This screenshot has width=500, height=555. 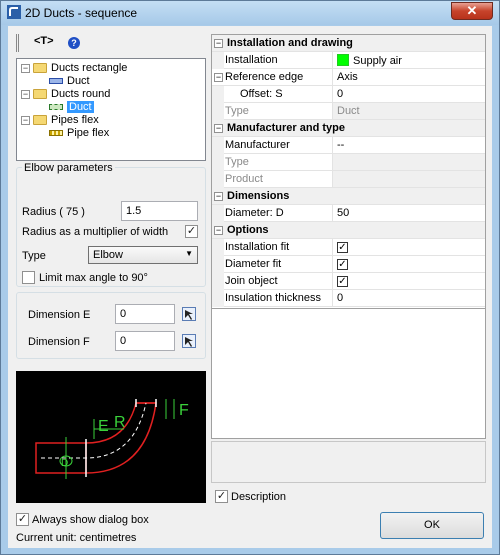 I want to click on section-options: − Options, so click(x=348, y=230).